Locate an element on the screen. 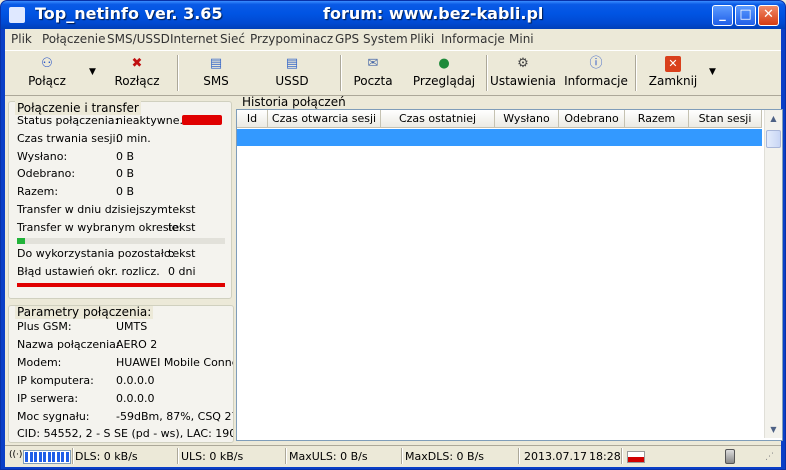 The width and height of the screenshot is (786, 470). uls-text: ULS: 0 kB/s is located at coordinates (212, 456).